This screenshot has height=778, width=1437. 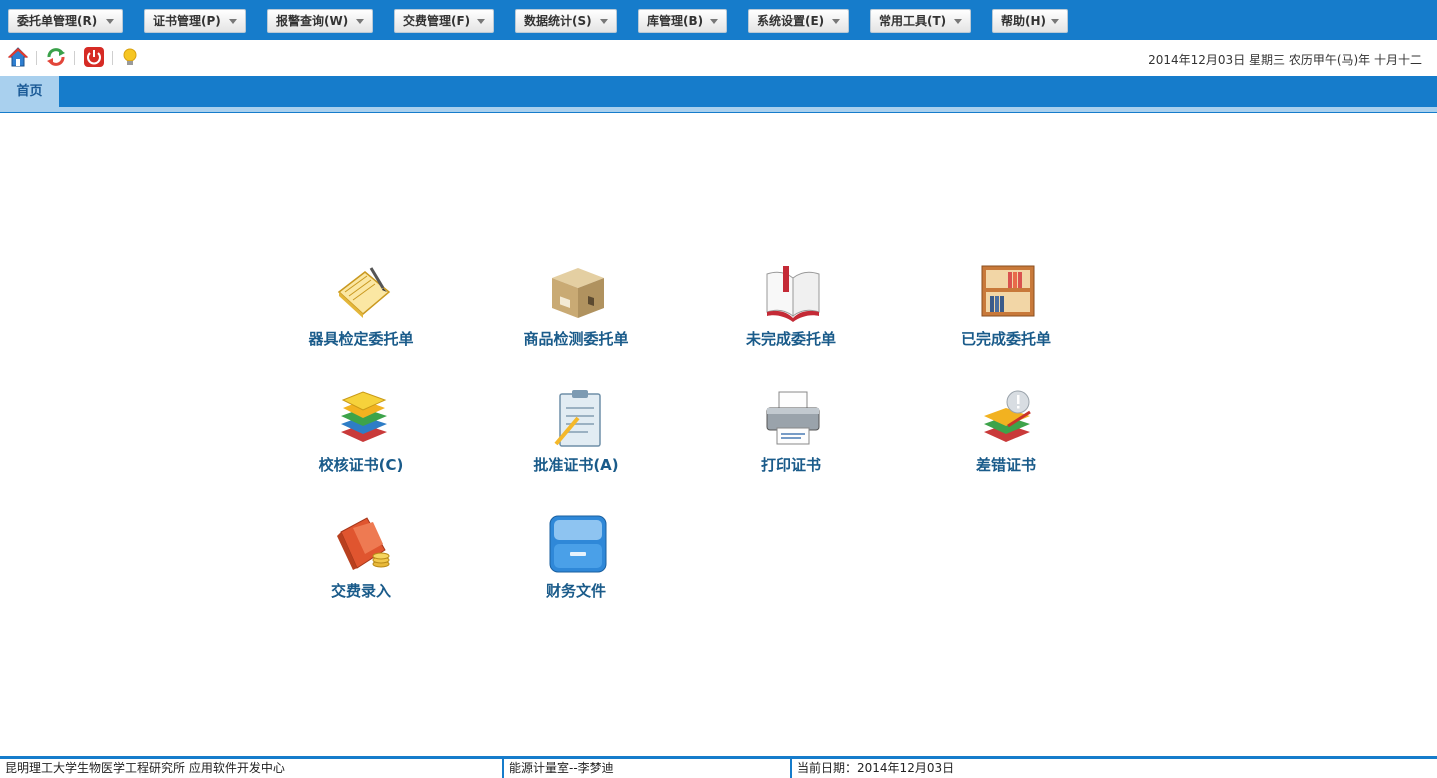 What do you see at coordinates (1008, 291) in the screenshot?
I see `bookshelf-icon` at bounding box center [1008, 291].